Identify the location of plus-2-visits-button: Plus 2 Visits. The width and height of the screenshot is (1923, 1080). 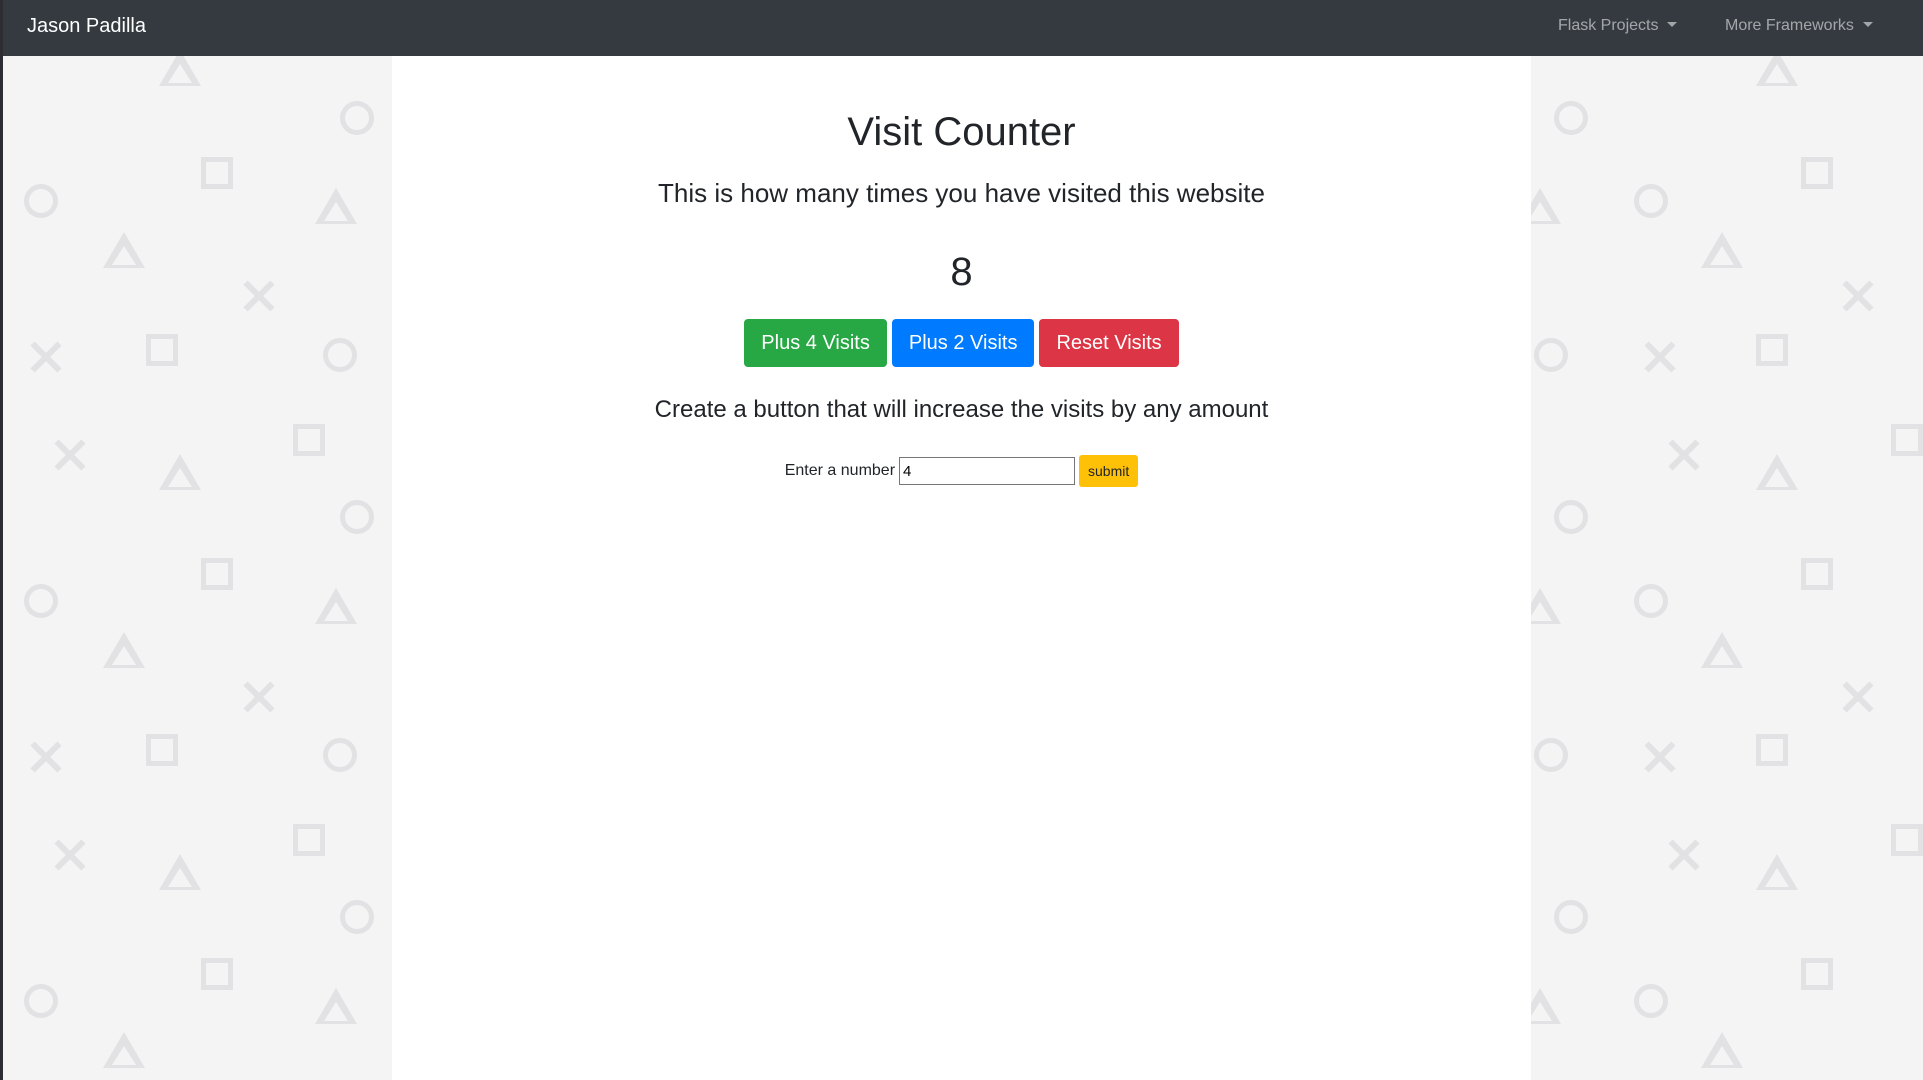
(963, 343).